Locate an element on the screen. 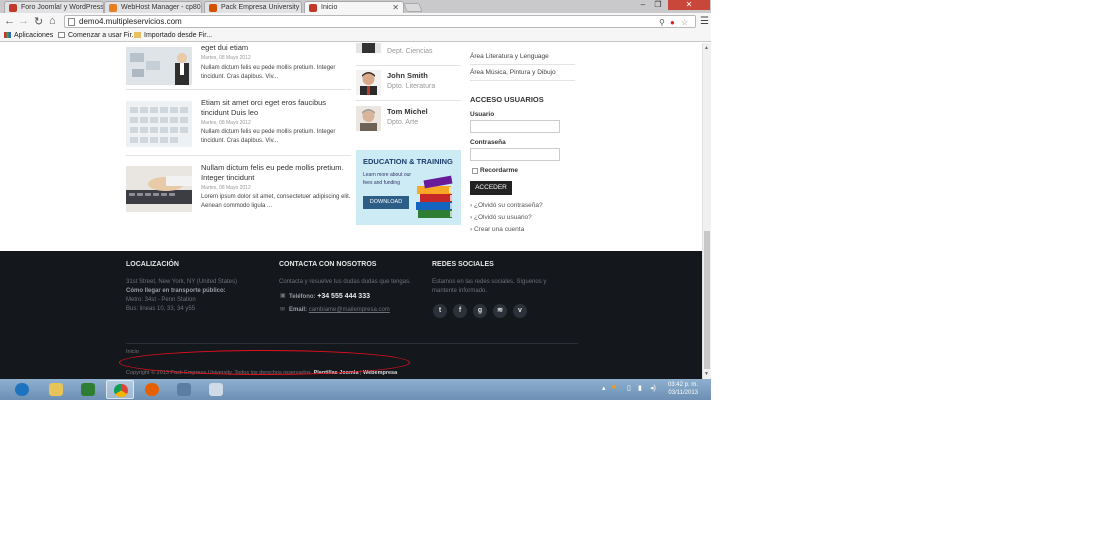  facebook-icon: f is located at coordinates (460, 311).